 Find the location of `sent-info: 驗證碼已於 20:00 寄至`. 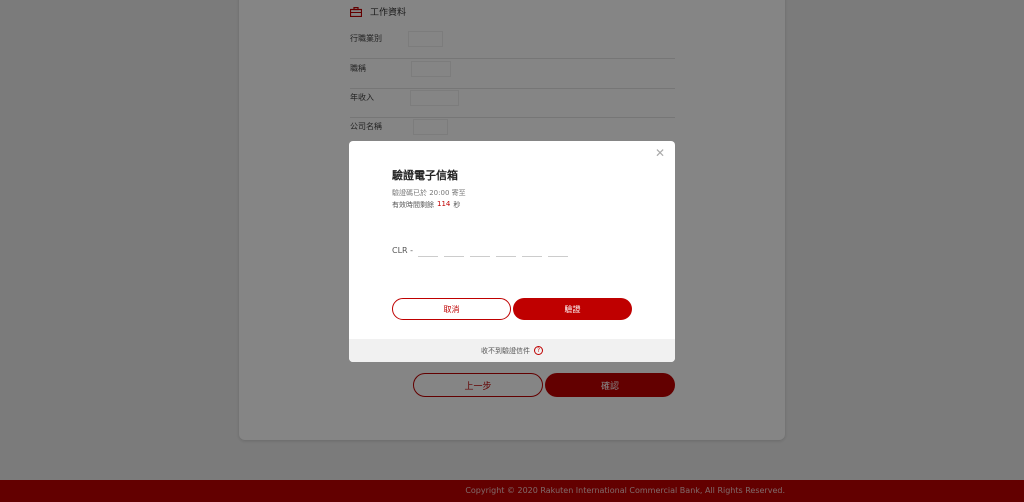

sent-info: 驗證碼已於 20:00 寄至 is located at coordinates (429, 193).